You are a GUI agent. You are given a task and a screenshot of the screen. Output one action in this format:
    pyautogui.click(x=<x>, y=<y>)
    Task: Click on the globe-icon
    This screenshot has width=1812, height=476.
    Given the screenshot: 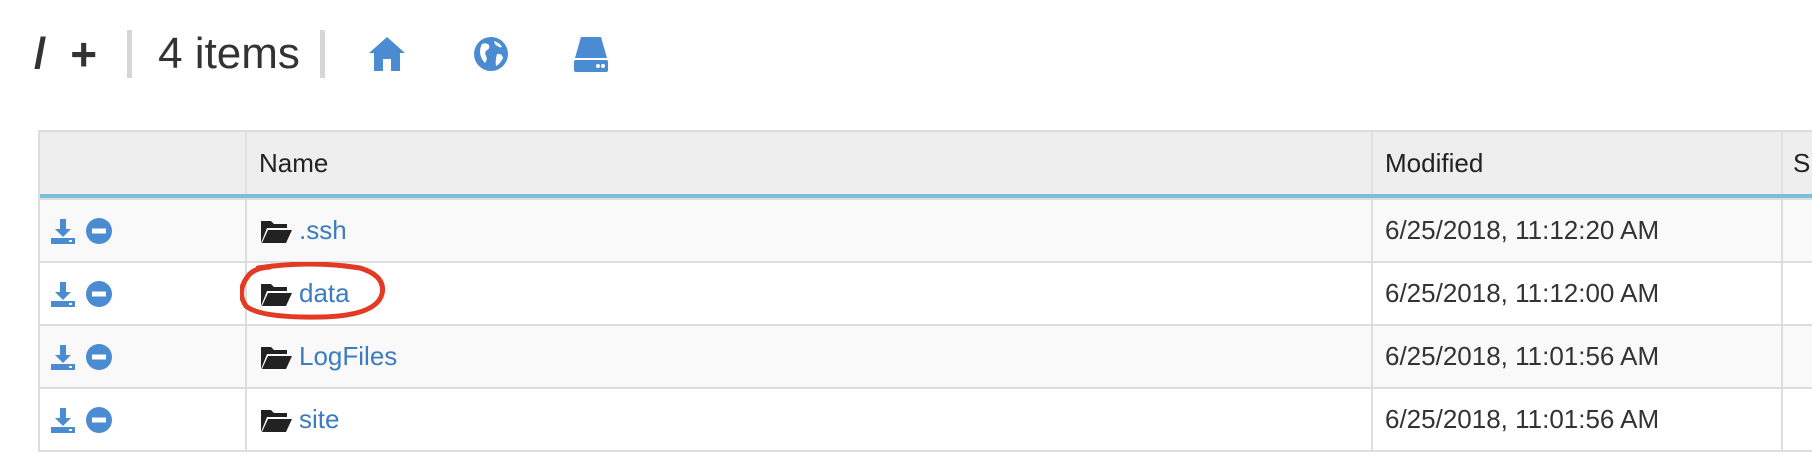 What is the action you would take?
    pyautogui.click(x=491, y=54)
    